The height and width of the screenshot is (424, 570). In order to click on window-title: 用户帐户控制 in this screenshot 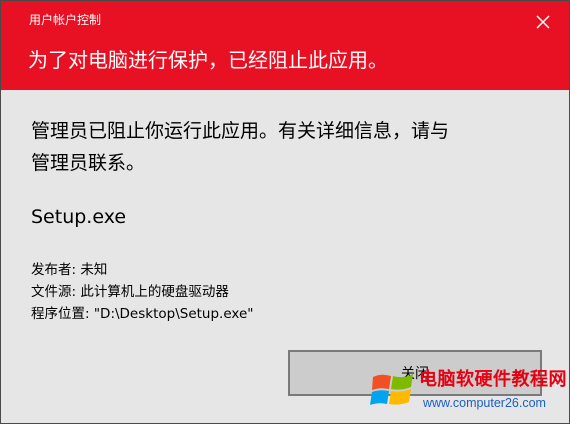, I will do `click(65, 20)`.